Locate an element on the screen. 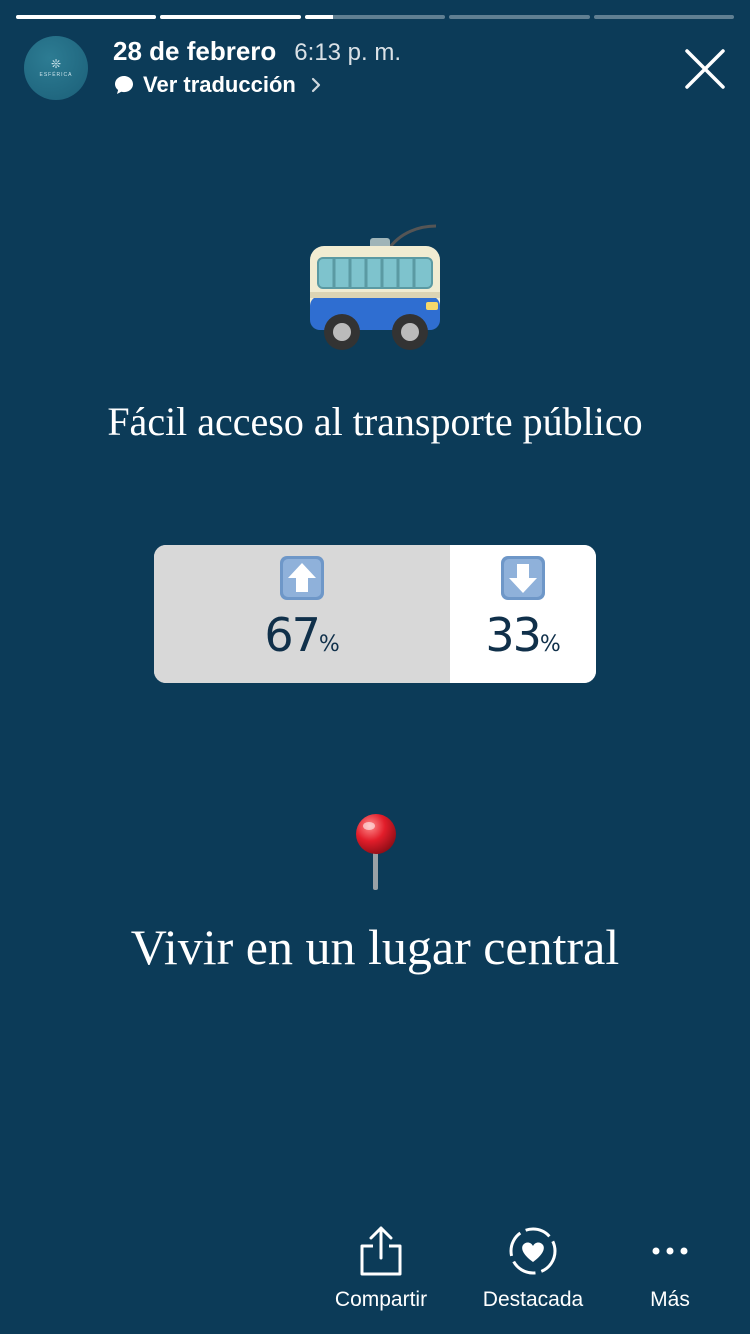 This screenshot has width=750, height=1334. poll-up-percentage: 67% is located at coordinates (301, 640).